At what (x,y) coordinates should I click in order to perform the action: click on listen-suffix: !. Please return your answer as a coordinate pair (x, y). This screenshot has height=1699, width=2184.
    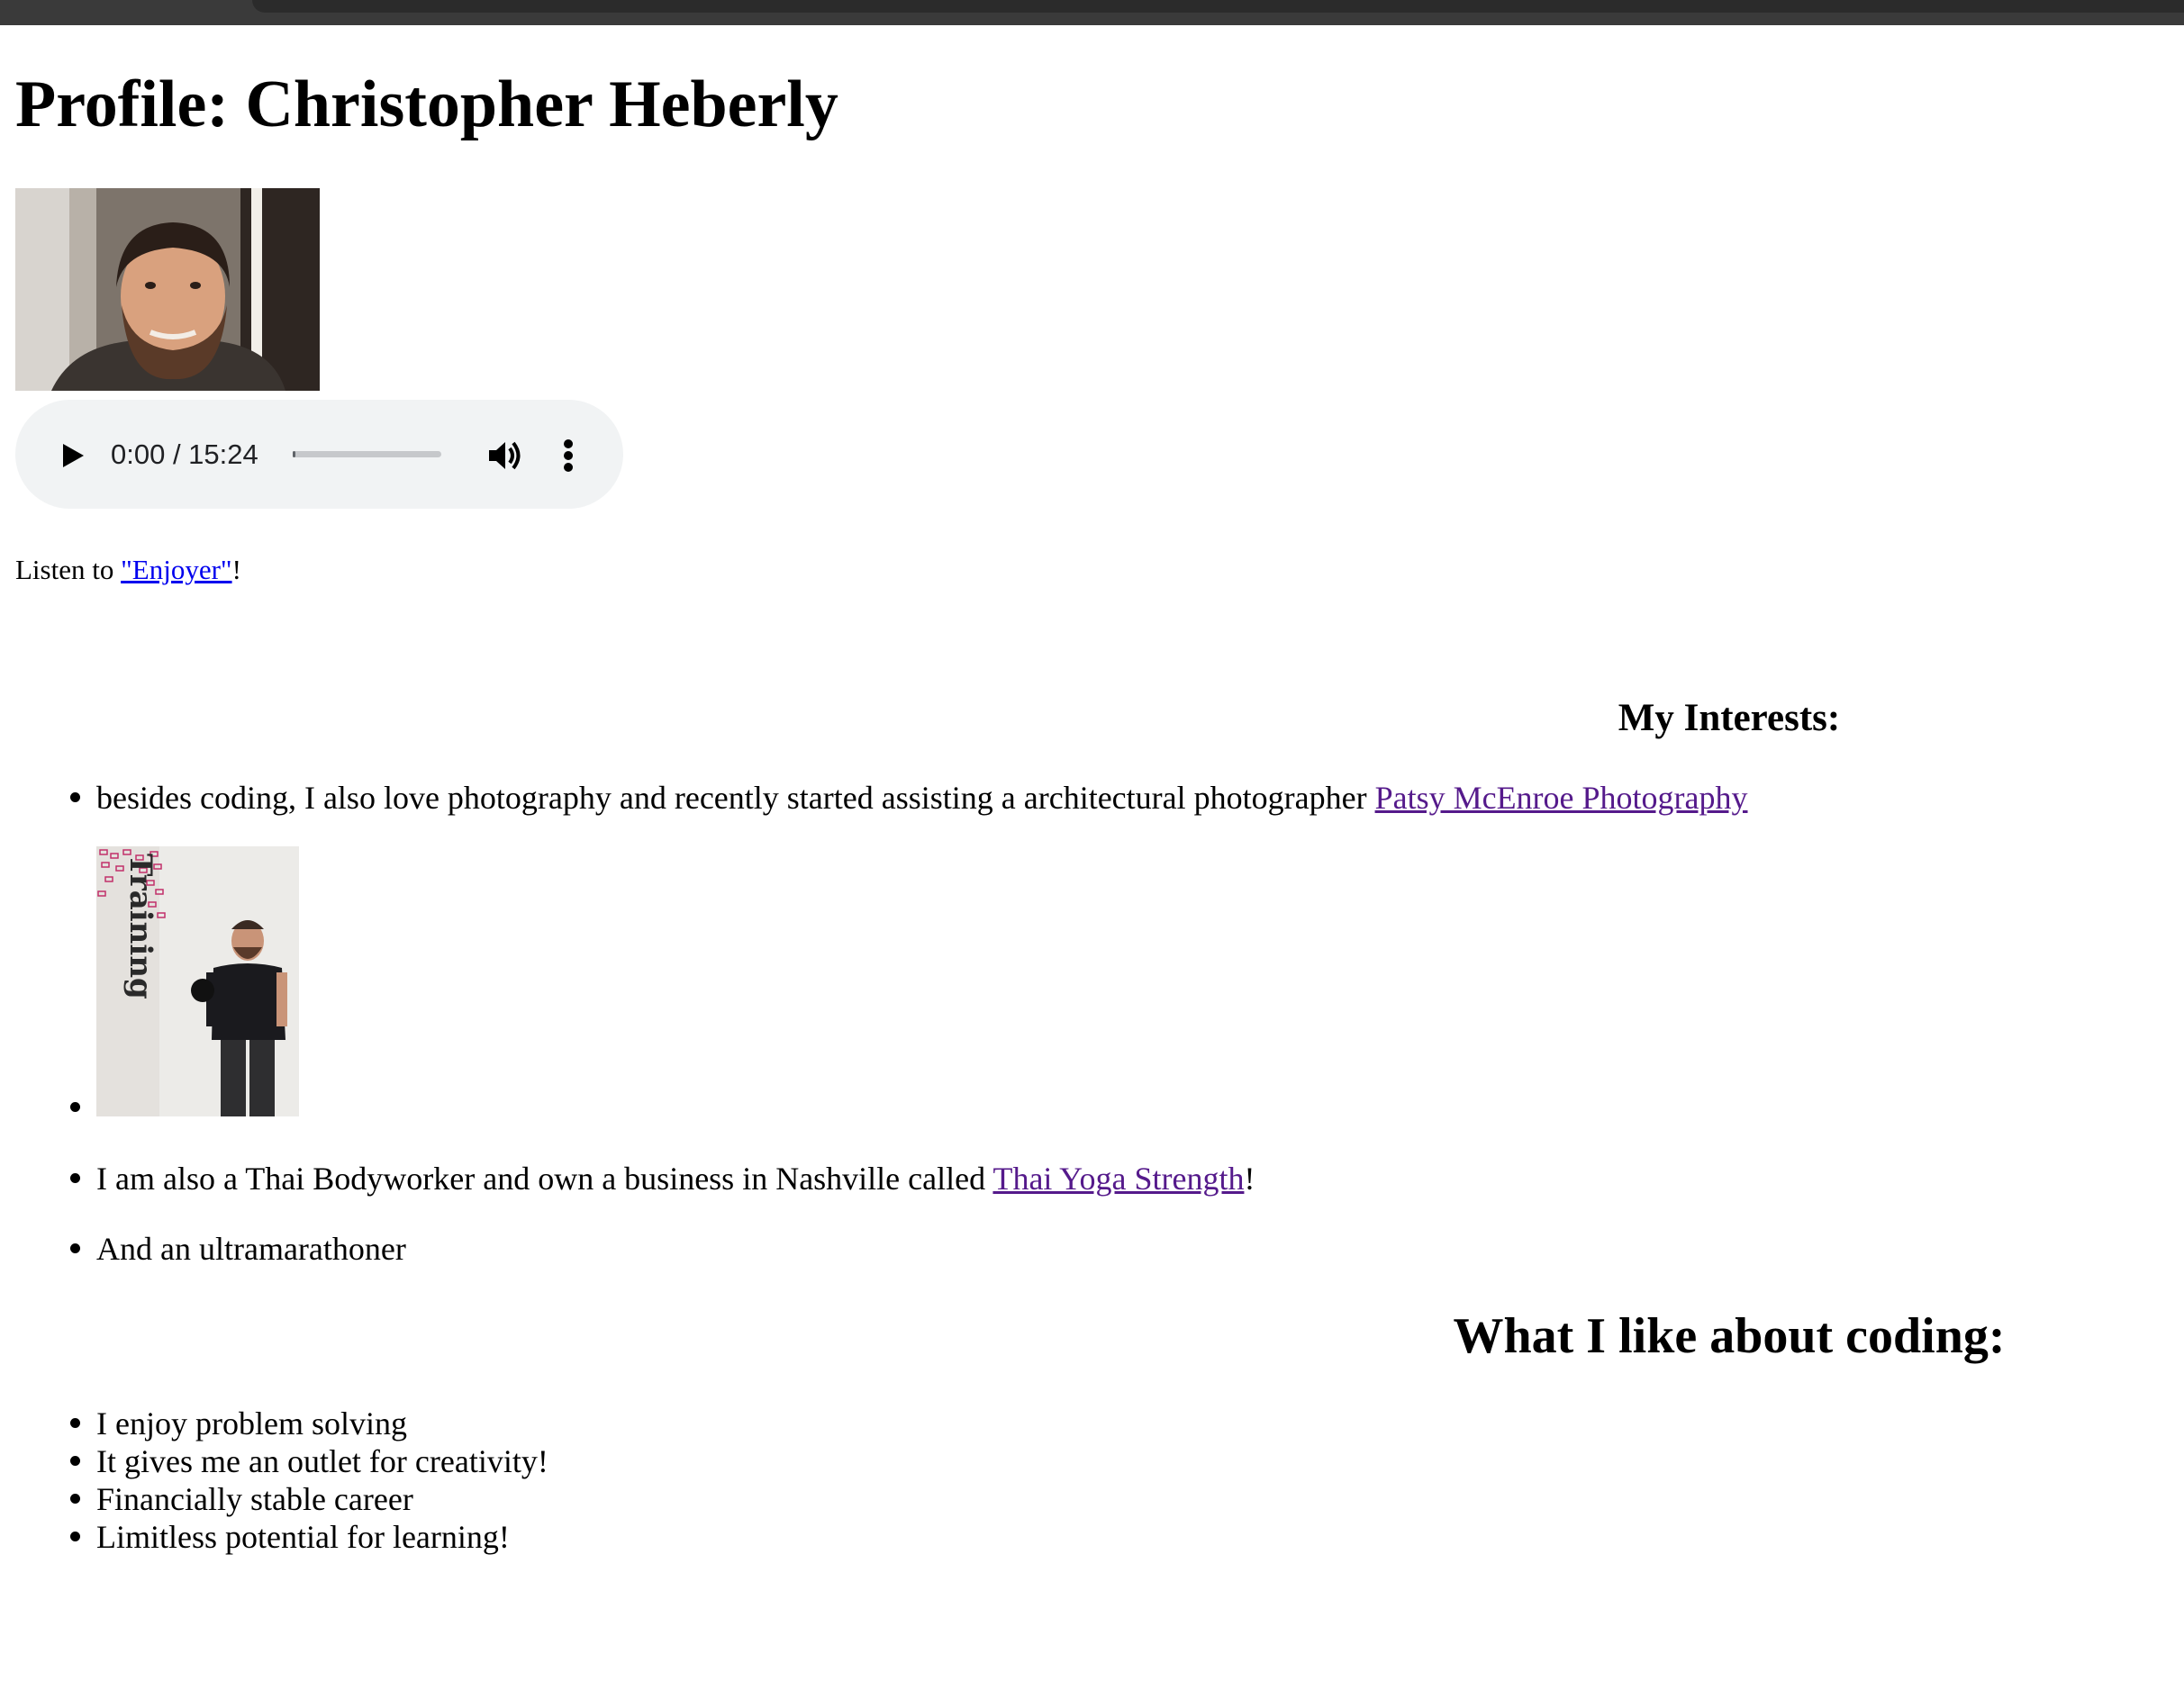
    Looking at the image, I should click on (236, 569).